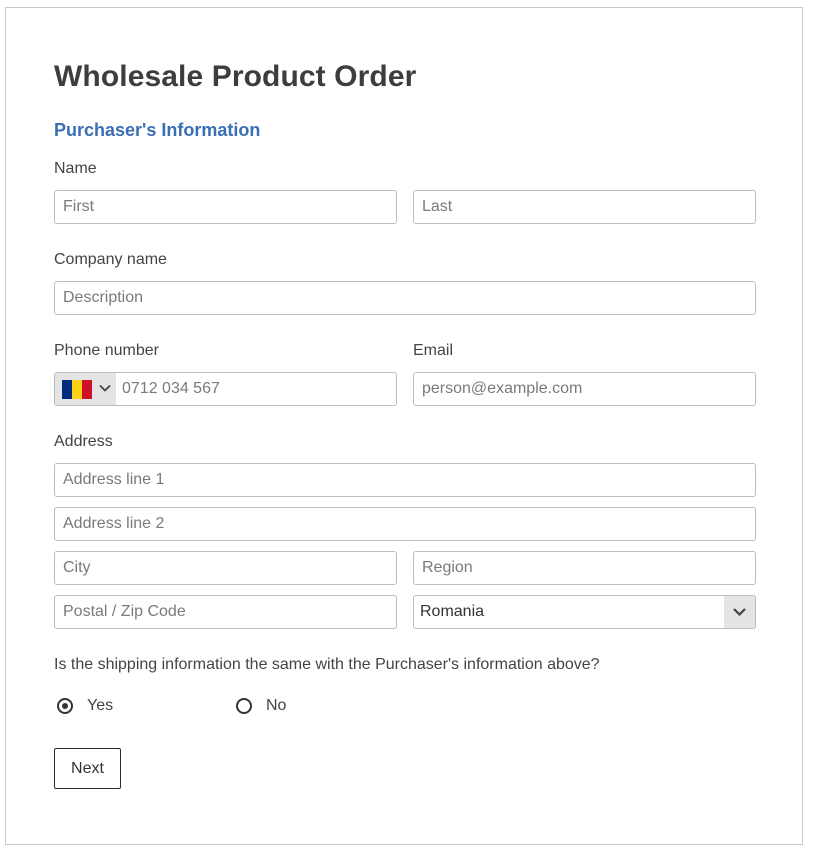 The height and width of the screenshot is (855, 813). What do you see at coordinates (452, 611) in the screenshot?
I see `country-select-value: Romania` at bounding box center [452, 611].